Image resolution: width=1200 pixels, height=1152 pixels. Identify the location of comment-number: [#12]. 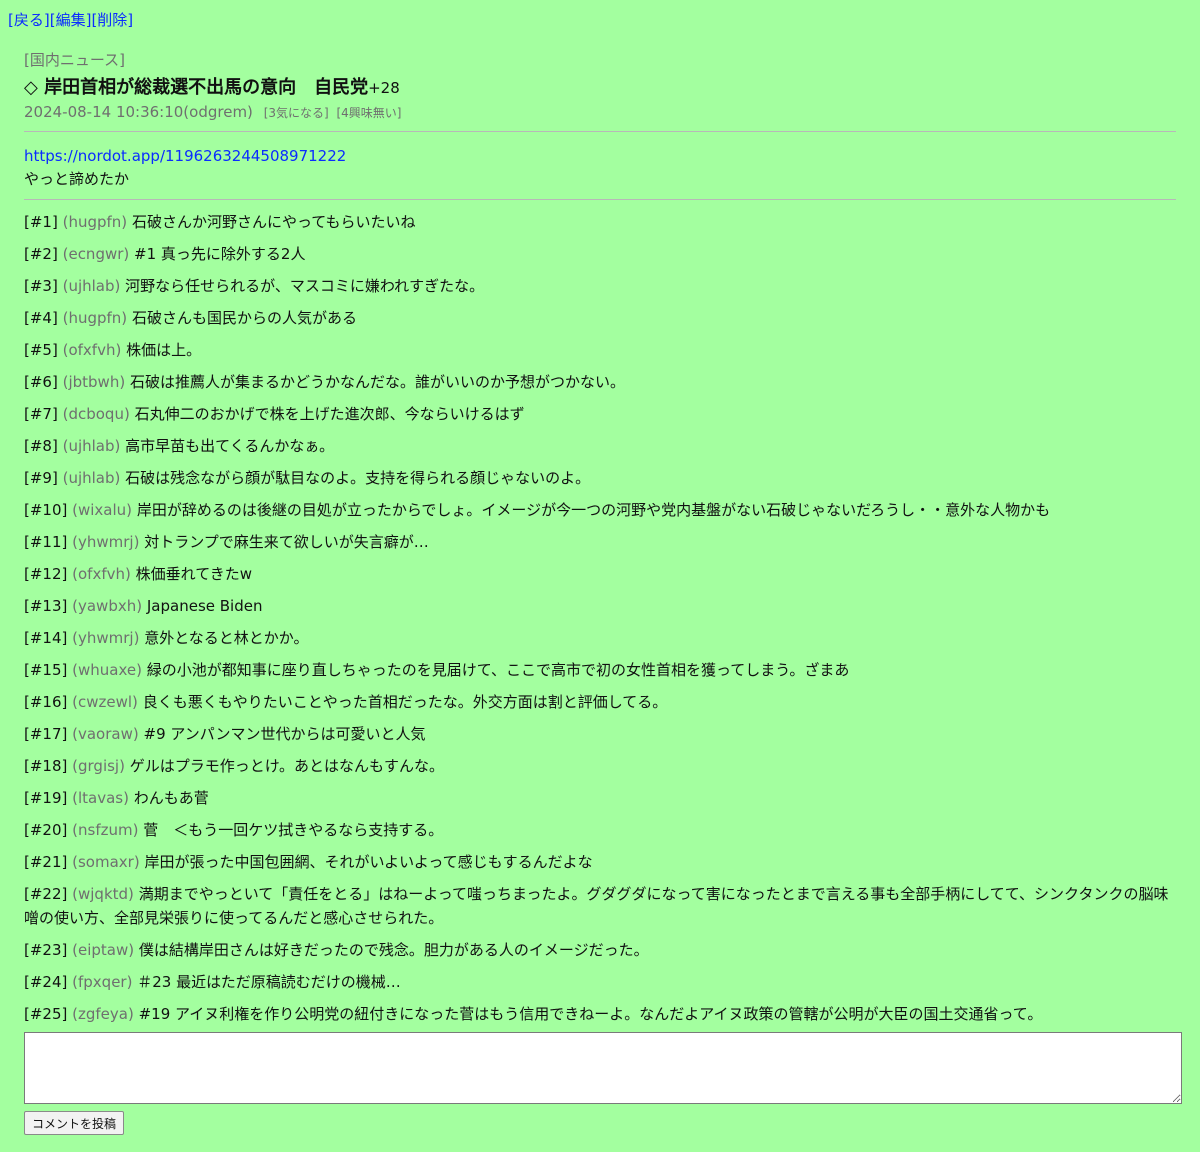
(46, 574).